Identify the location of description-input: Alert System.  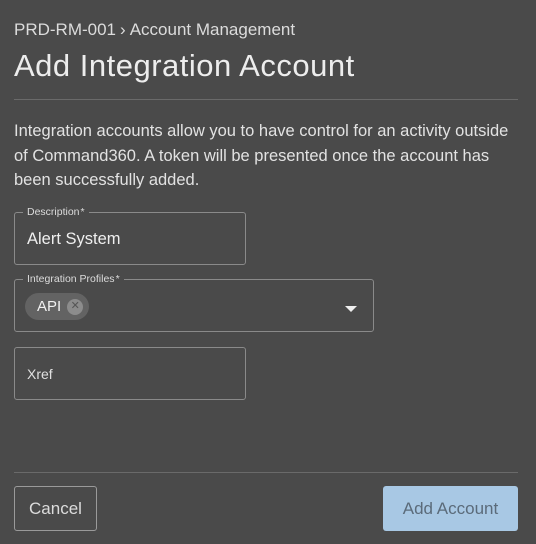
(74, 239).